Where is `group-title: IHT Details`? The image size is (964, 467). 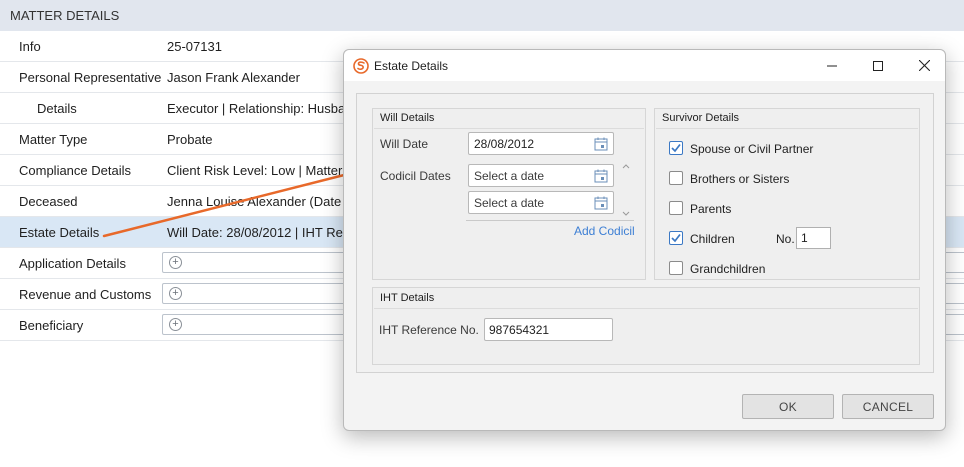 group-title: IHT Details is located at coordinates (407, 298).